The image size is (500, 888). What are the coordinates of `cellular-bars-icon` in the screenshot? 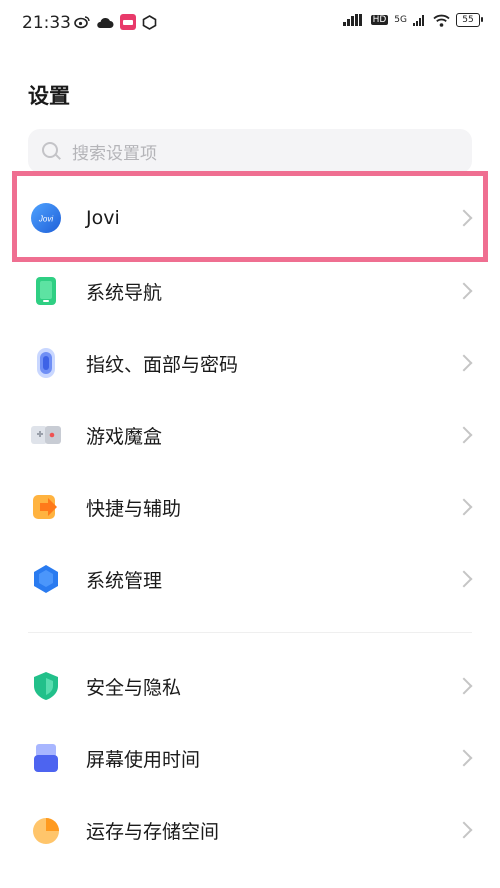 It's located at (418, 20).